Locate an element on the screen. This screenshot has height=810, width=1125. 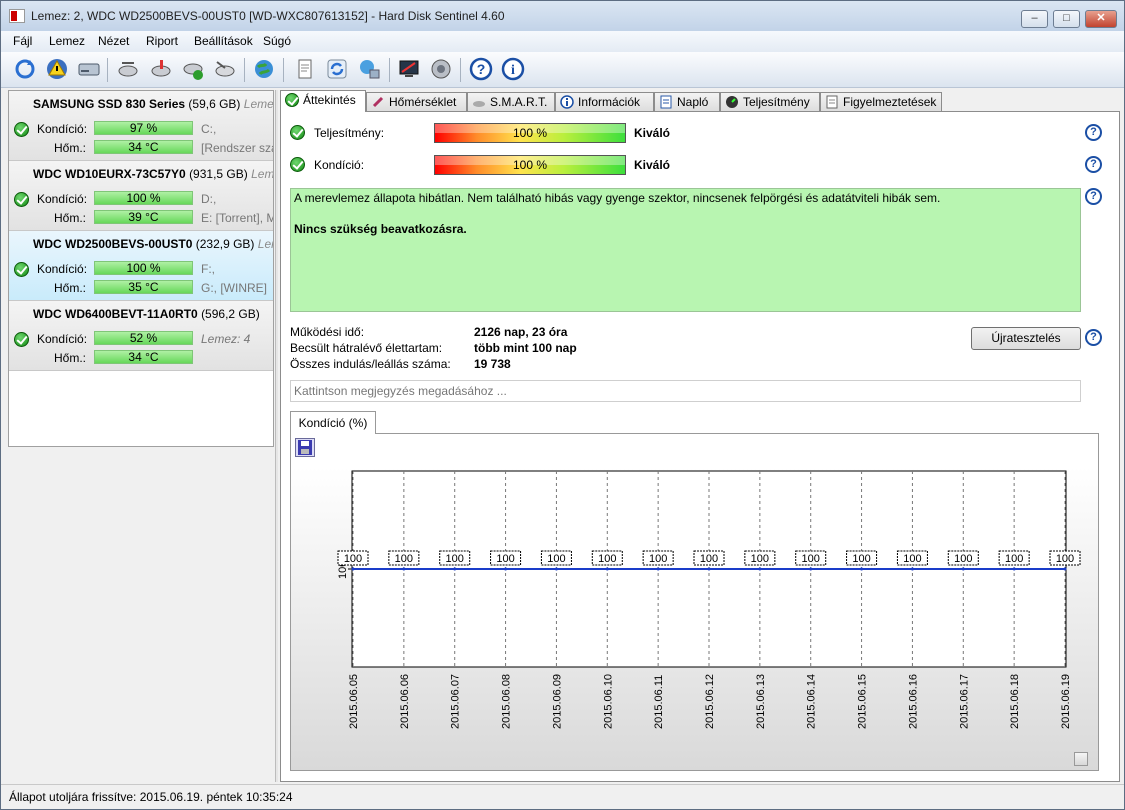
tab-overview: Áttekintés is located at coordinates (323, 101).